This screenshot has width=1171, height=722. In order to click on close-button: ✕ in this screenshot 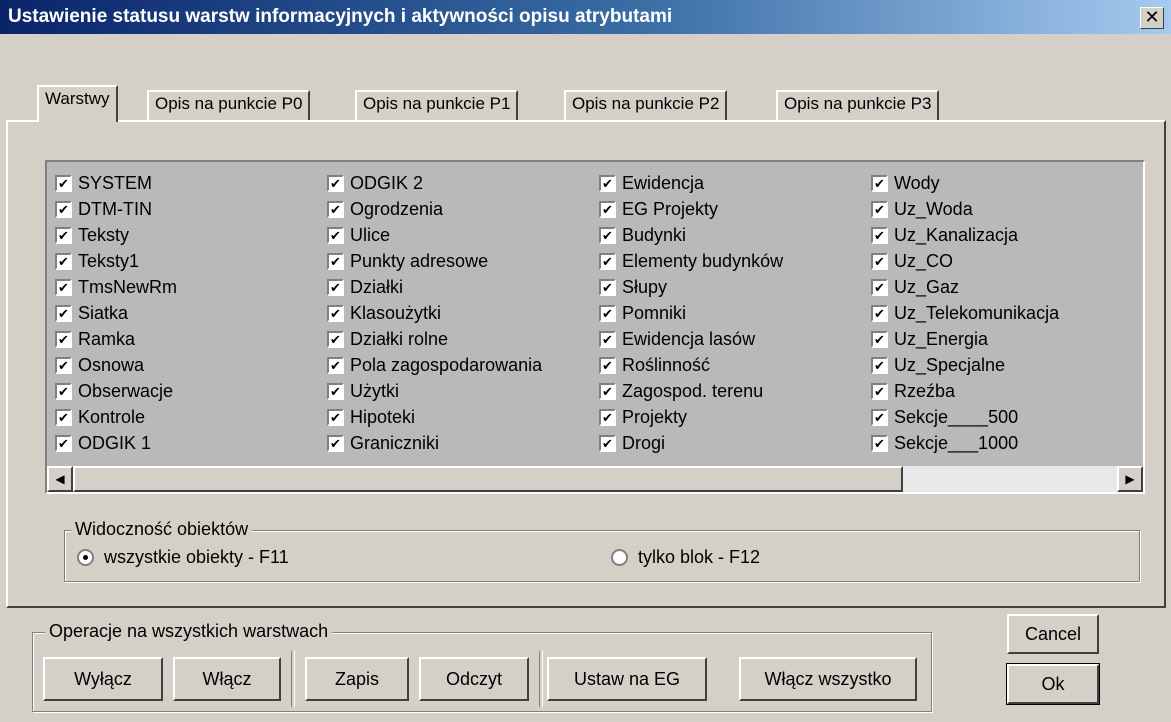, I will do `click(1152, 18)`.